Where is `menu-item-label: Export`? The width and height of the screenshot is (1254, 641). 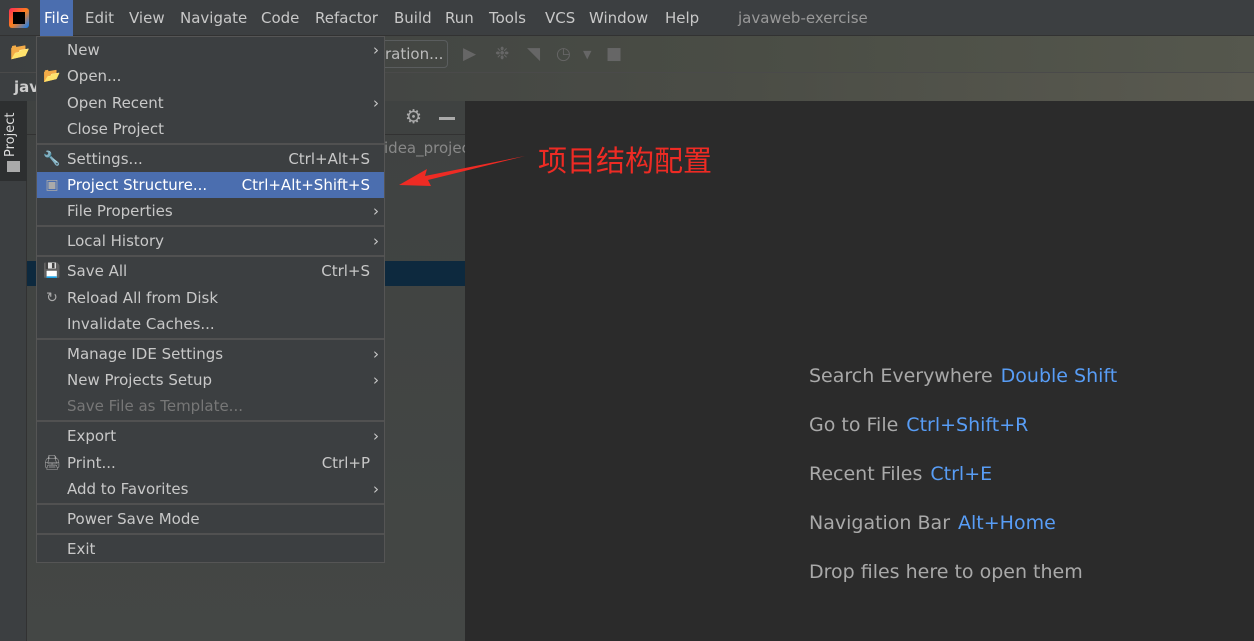
menu-item-label: Export is located at coordinates (92, 436).